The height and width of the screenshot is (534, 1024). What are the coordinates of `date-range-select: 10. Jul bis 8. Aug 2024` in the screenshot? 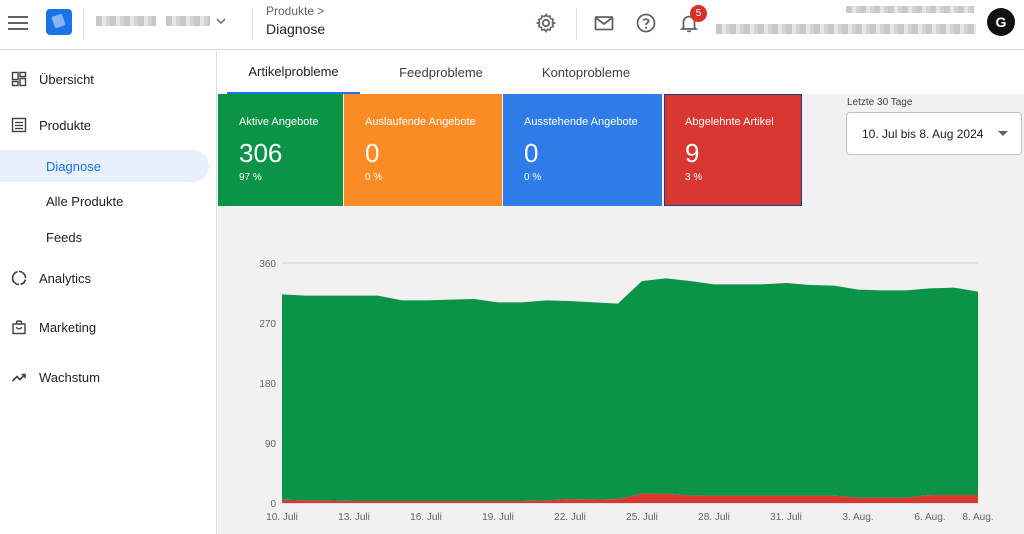 It's located at (934, 133).